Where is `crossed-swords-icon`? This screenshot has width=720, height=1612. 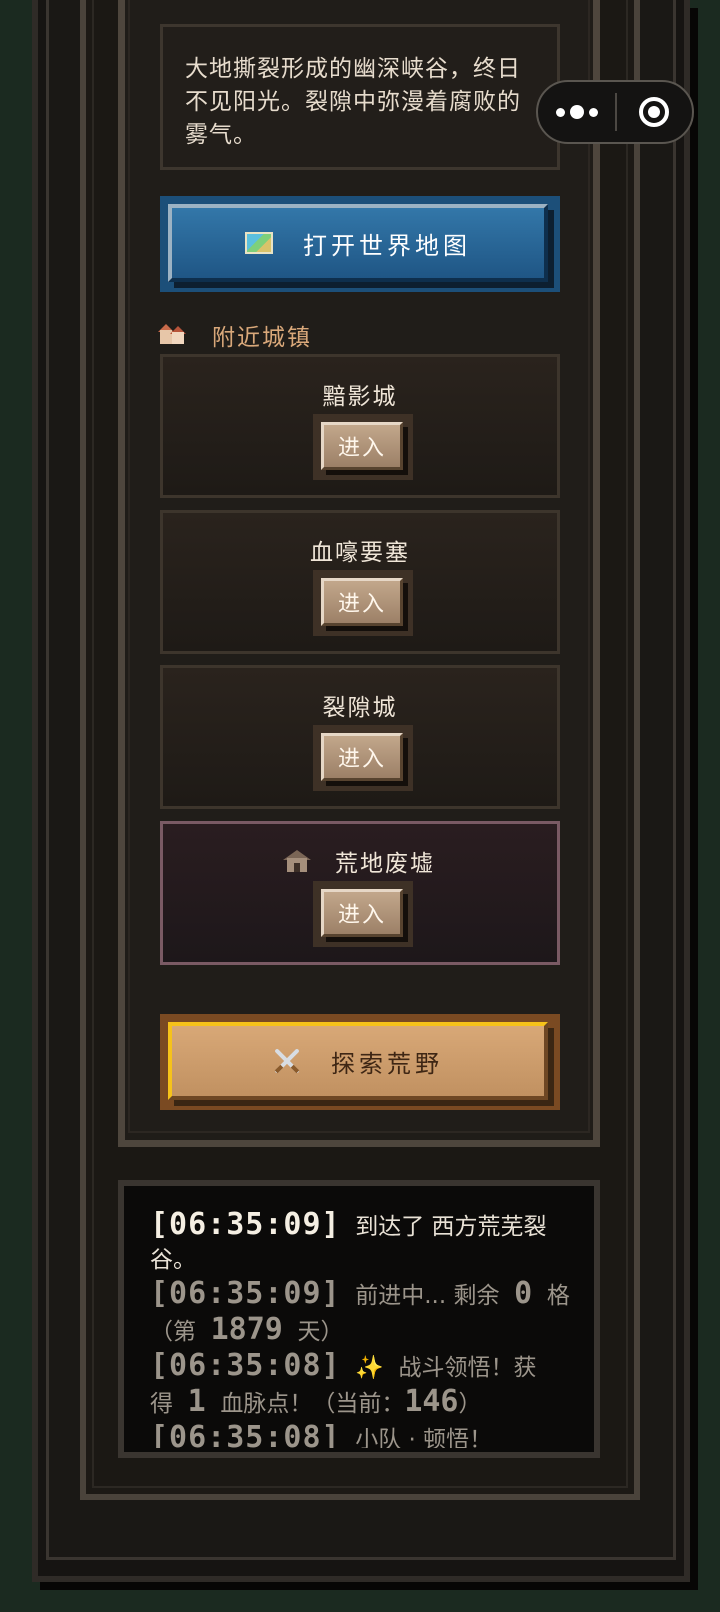 crossed-swords-icon is located at coordinates (287, 1061).